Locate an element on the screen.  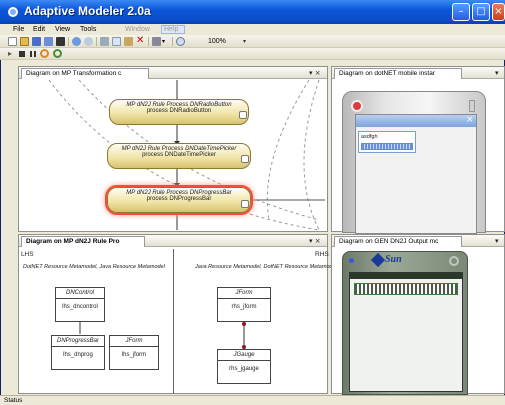
pane-controls: ▾ × is located at coordinates (315, 73).